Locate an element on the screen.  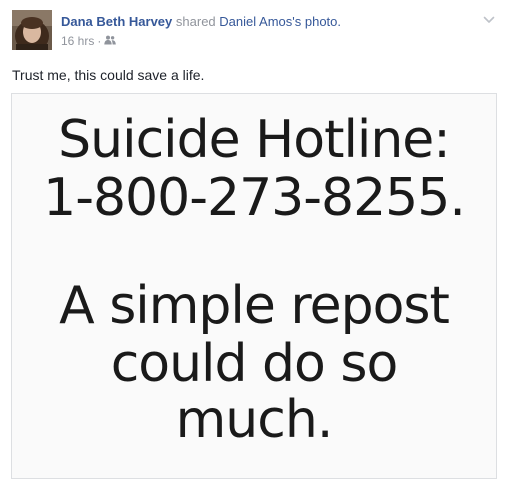
source-photo-link: 's photo. is located at coordinates (316, 21).